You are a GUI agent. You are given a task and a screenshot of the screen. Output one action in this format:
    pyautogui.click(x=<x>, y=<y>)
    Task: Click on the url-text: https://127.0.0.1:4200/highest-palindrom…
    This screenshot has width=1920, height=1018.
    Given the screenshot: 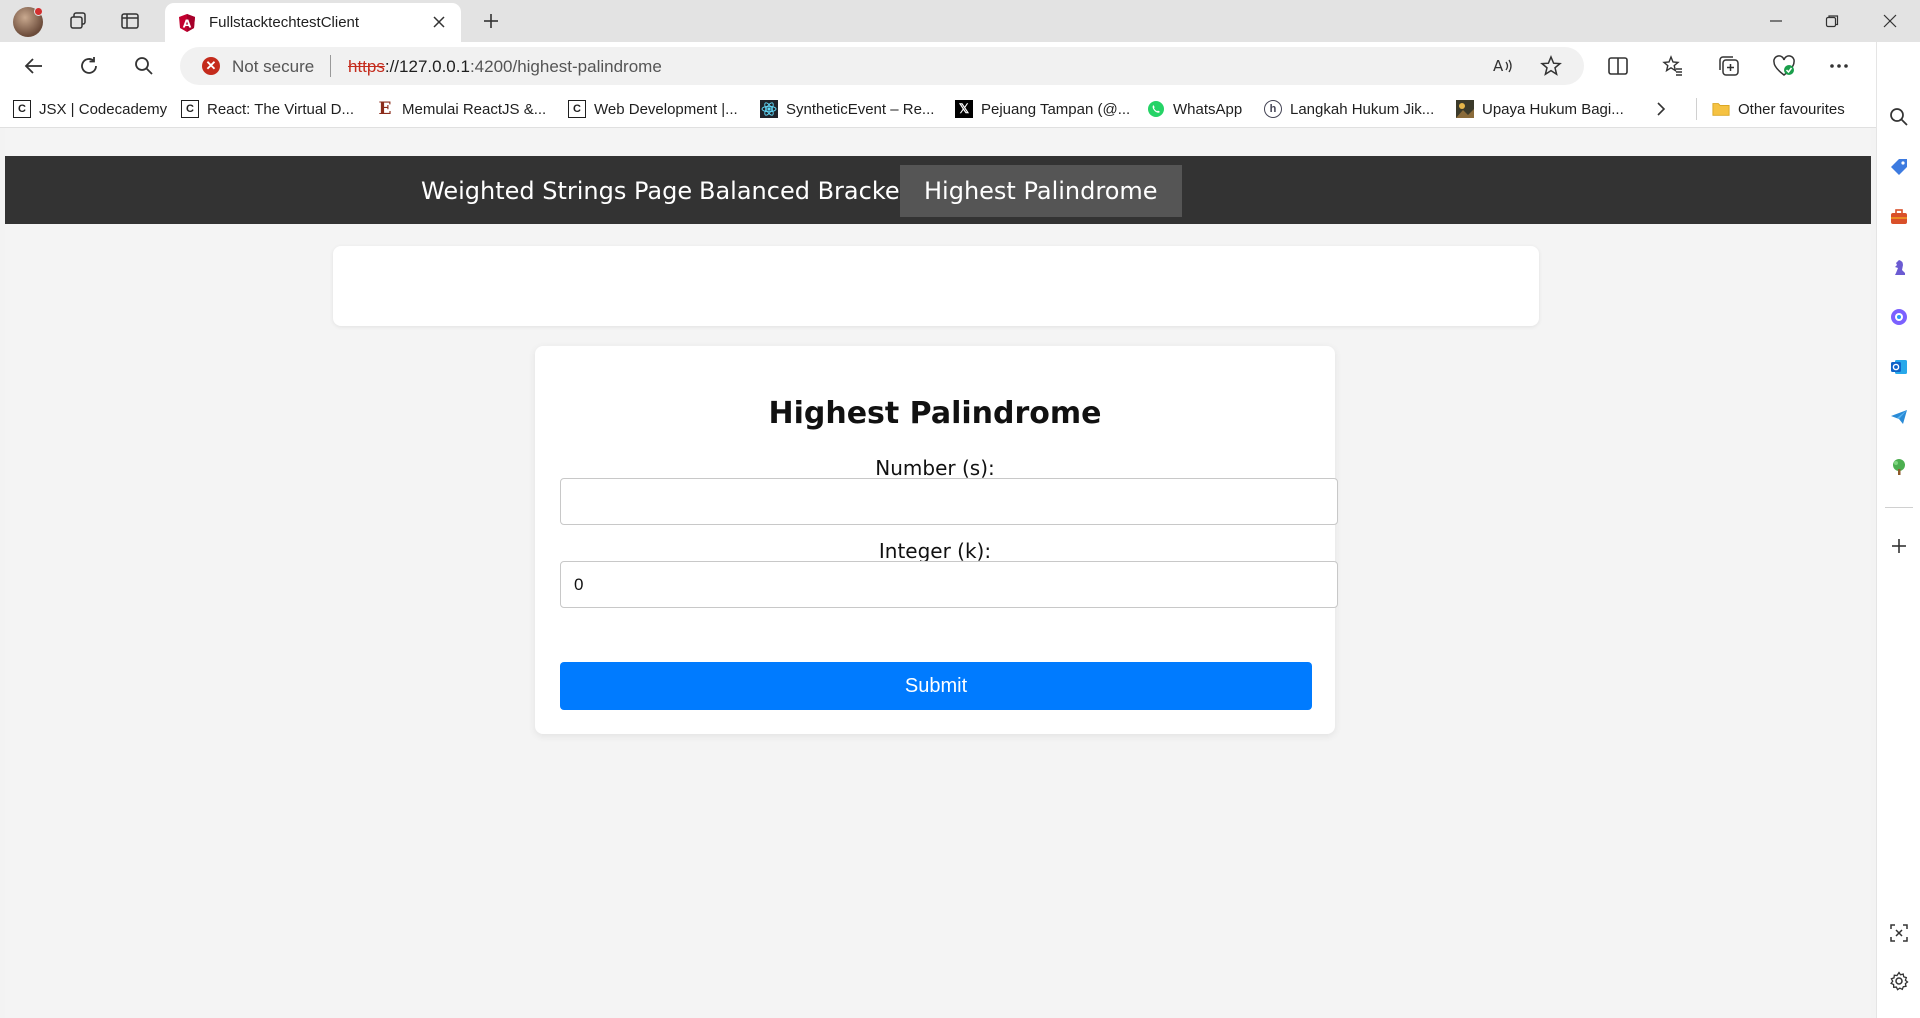 What is the action you would take?
    pyautogui.click(x=505, y=67)
    